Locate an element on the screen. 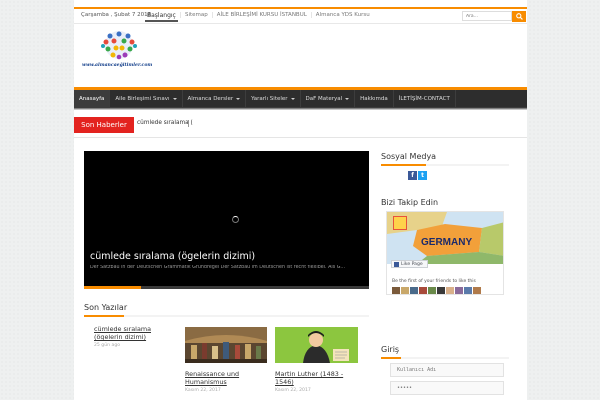 This screenshot has width=600, height=400. nav-item-label: Hakkımda is located at coordinates (374, 98).